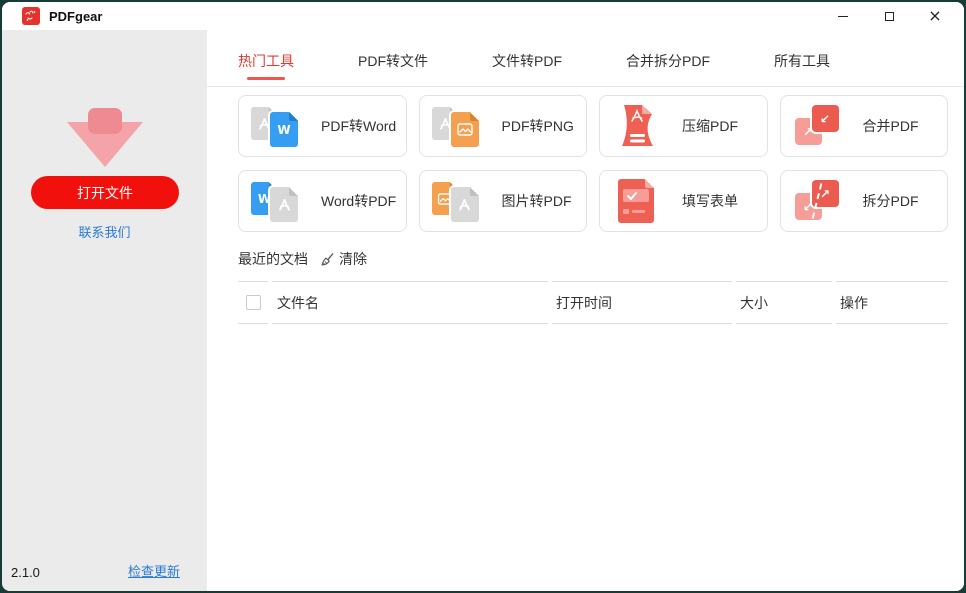  I want to click on tool-card-label: Word转PDF, so click(359, 201).